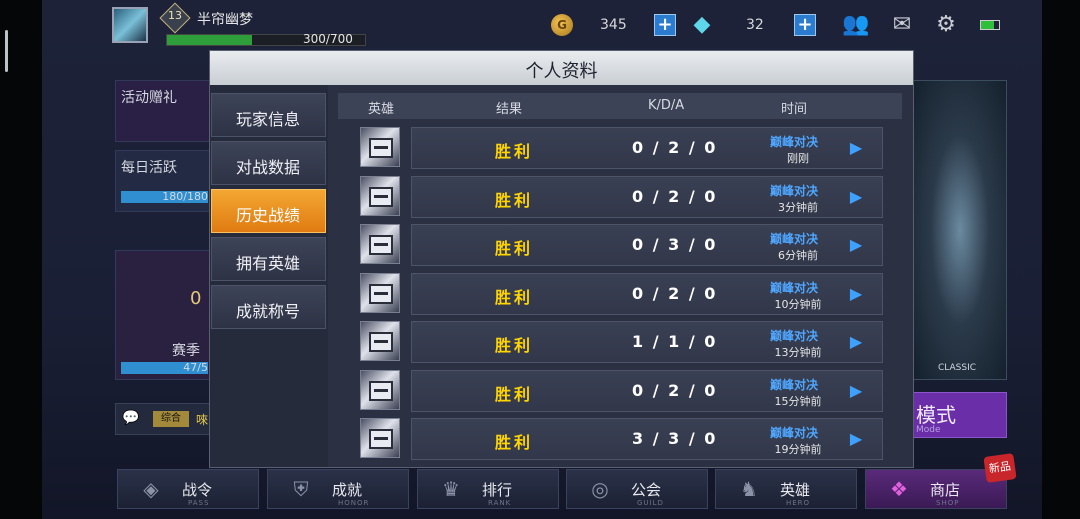  I want to click on match-time: 3分钟前, so click(798, 207).